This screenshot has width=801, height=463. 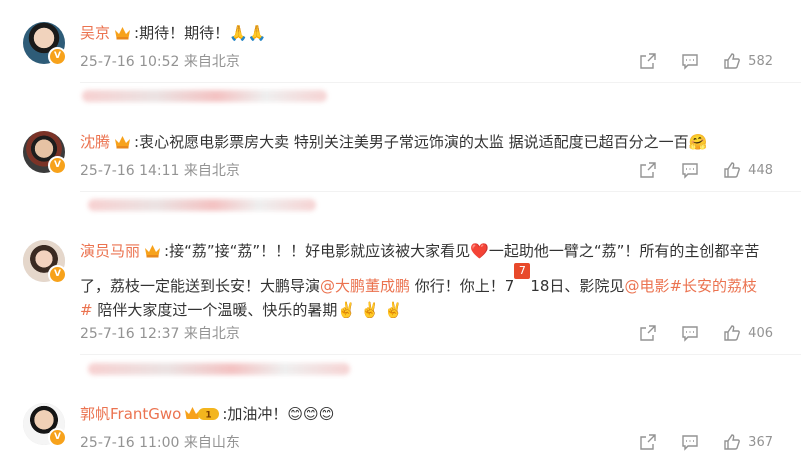 I want to click on comment-actions: 406, so click(x=705, y=333).